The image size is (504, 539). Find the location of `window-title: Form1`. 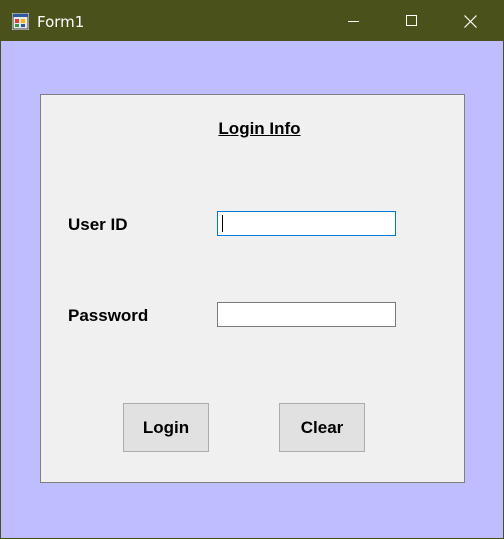

window-title: Form1 is located at coordinates (61, 22).